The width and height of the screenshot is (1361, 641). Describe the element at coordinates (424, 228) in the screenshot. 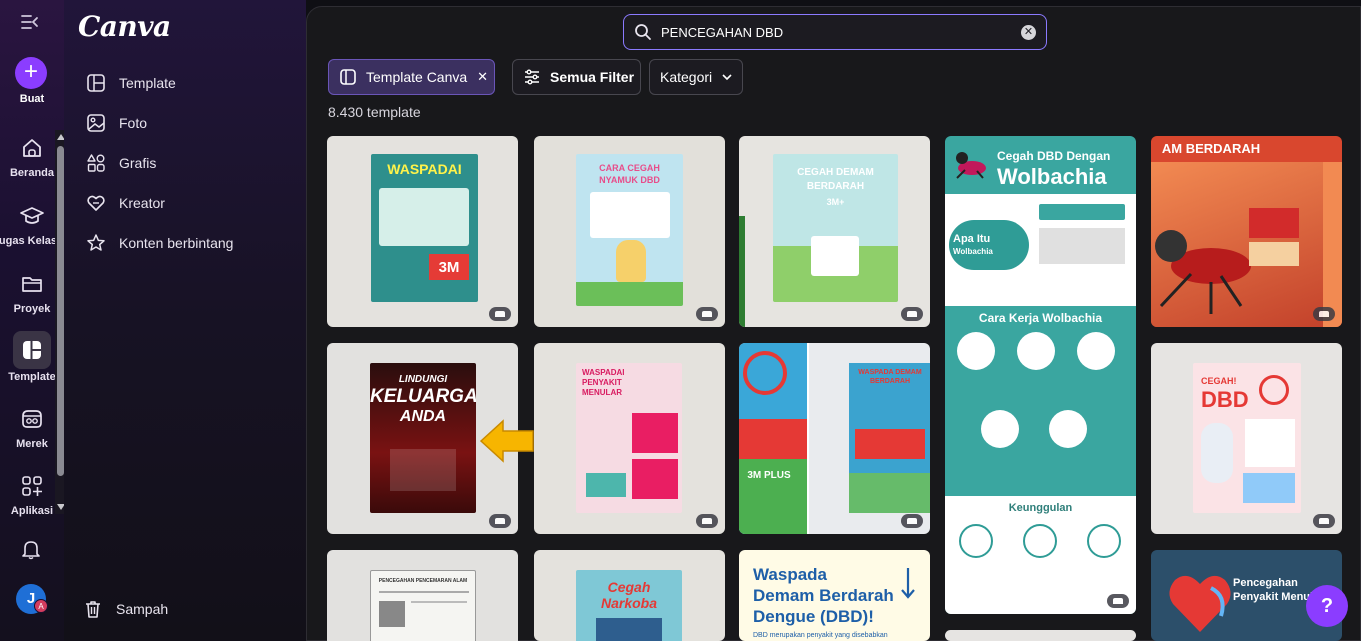

I see `template-thumbnail: WASPADAI 3M` at that location.